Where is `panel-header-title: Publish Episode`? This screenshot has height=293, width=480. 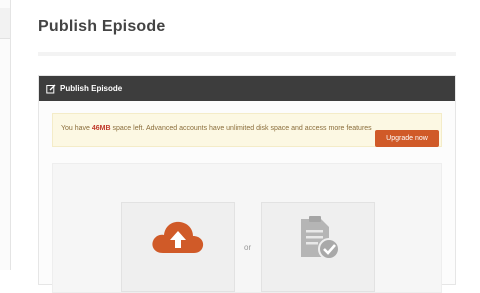
panel-header-title: Publish Episode is located at coordinates (91, 88).